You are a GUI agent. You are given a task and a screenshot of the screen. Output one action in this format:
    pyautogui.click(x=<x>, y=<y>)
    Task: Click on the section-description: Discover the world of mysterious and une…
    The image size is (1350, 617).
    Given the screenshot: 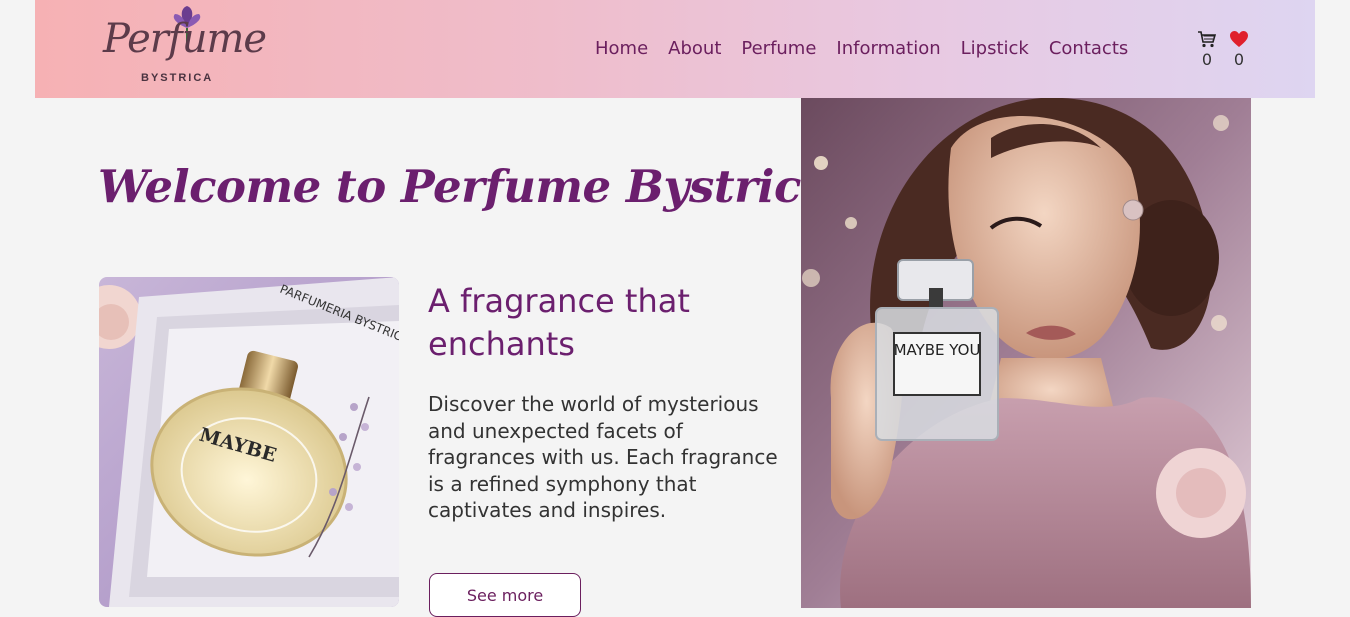 What is the action you would take?
    pyautogui.click(x=603, y=457)
    